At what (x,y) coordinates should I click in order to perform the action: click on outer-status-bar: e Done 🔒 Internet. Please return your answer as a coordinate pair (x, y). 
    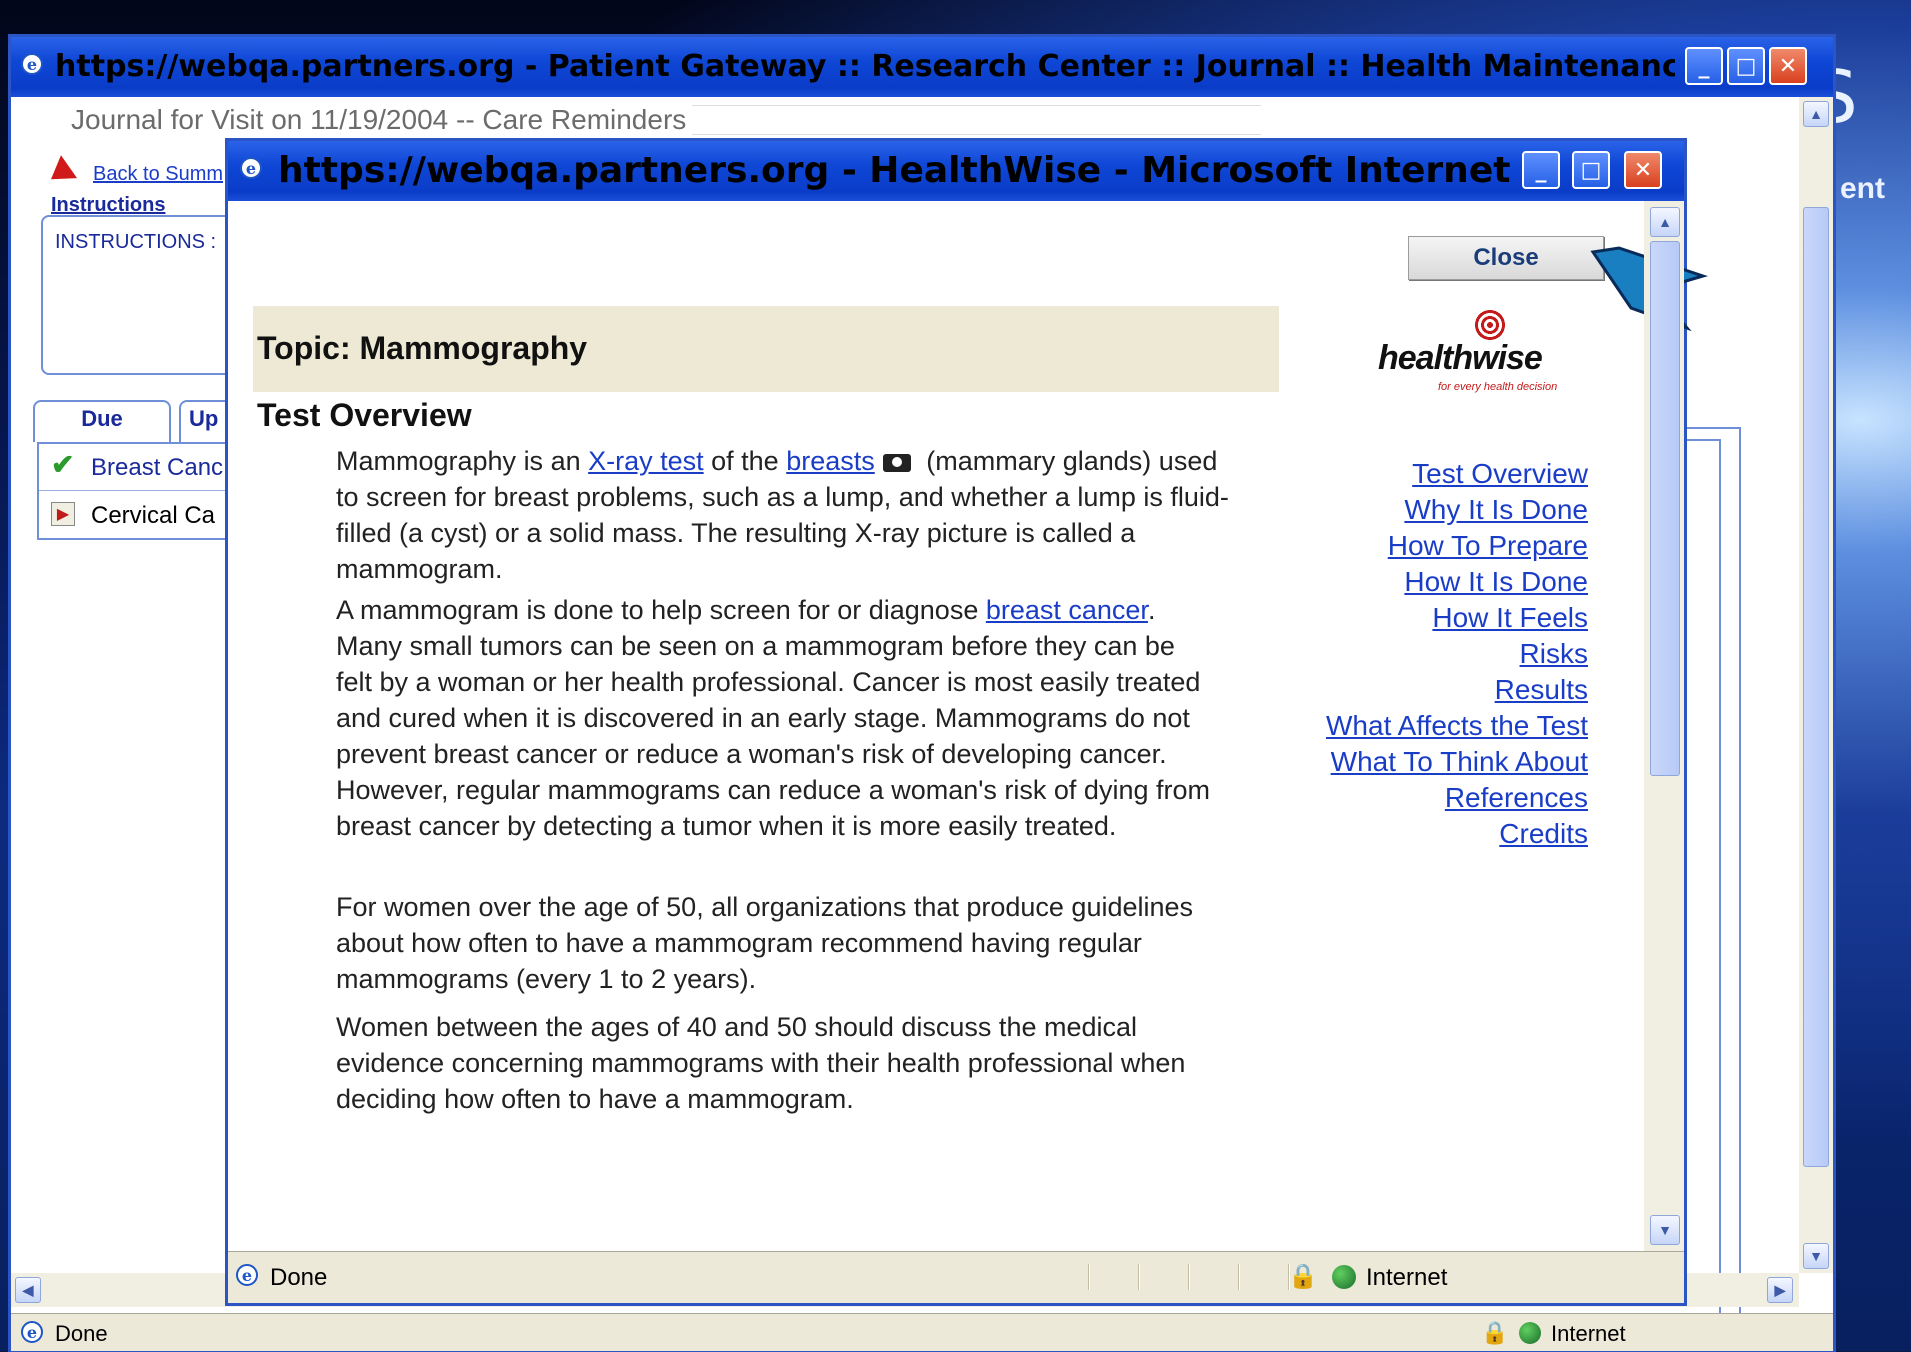
    Looking at the image, I should click on (922, 1332).